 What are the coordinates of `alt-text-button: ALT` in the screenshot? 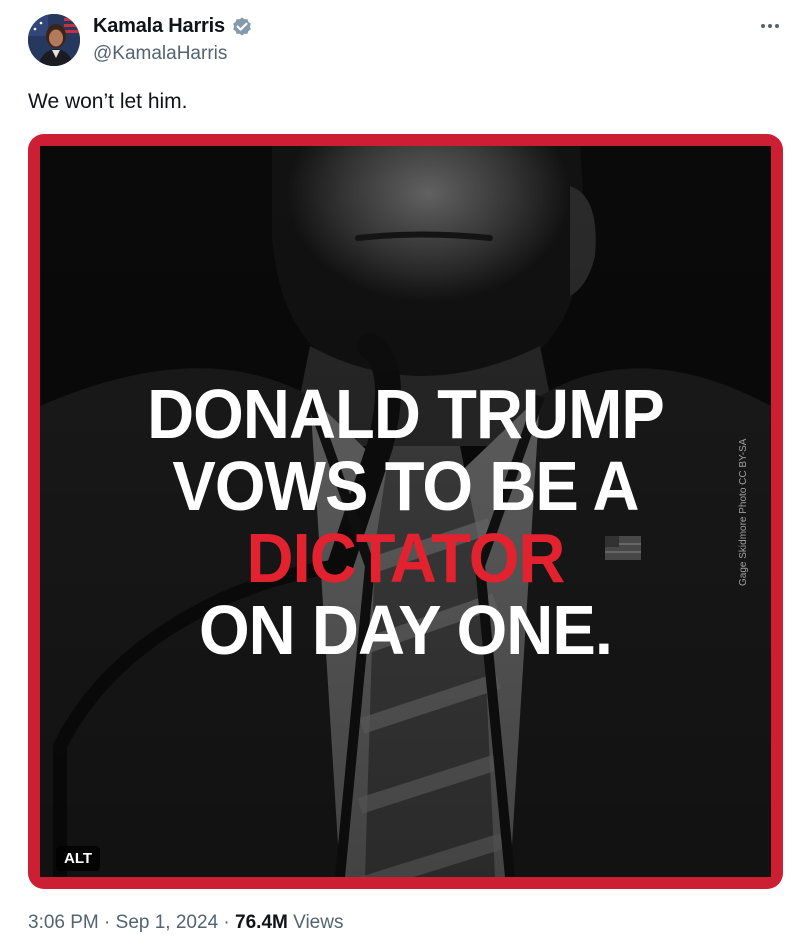 It's located at (78, 858).